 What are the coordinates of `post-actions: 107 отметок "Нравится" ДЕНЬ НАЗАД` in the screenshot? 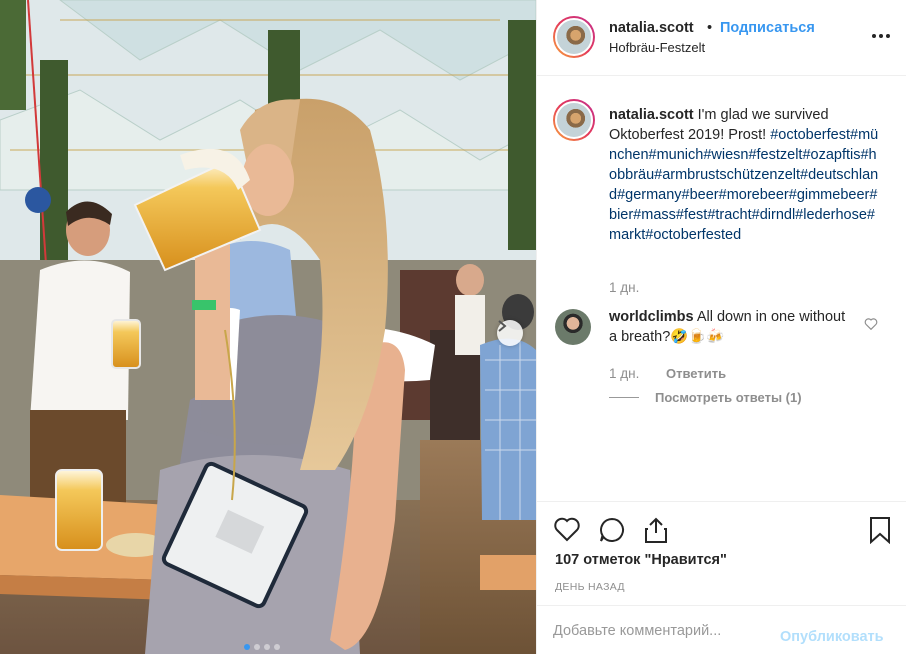 It's located at (721, 553).